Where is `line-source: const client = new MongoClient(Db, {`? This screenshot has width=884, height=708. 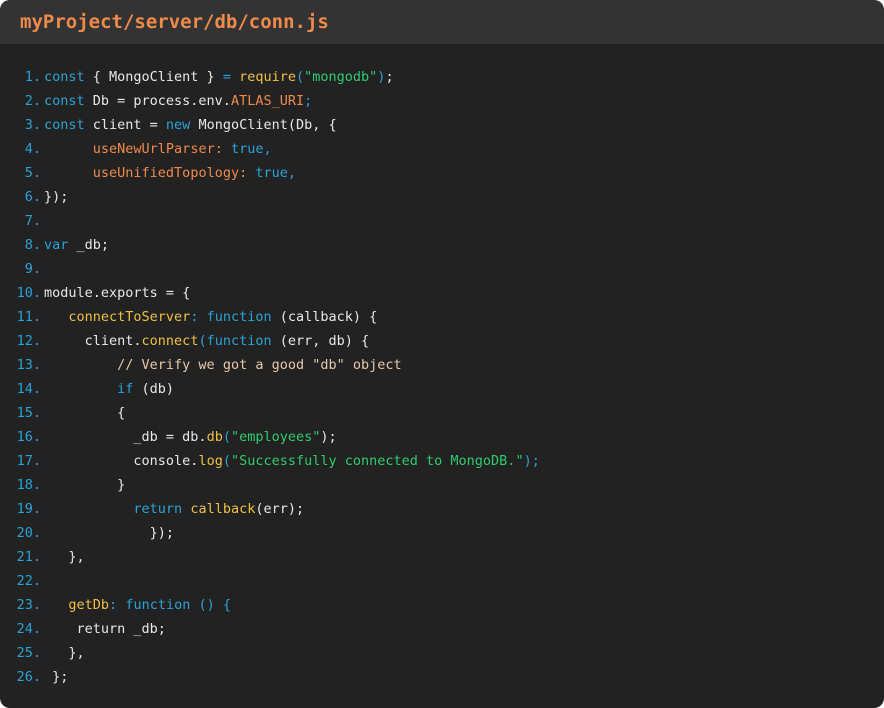 line-source: const client = new MongoClient(Db, { is located at coordinates (190, 125).